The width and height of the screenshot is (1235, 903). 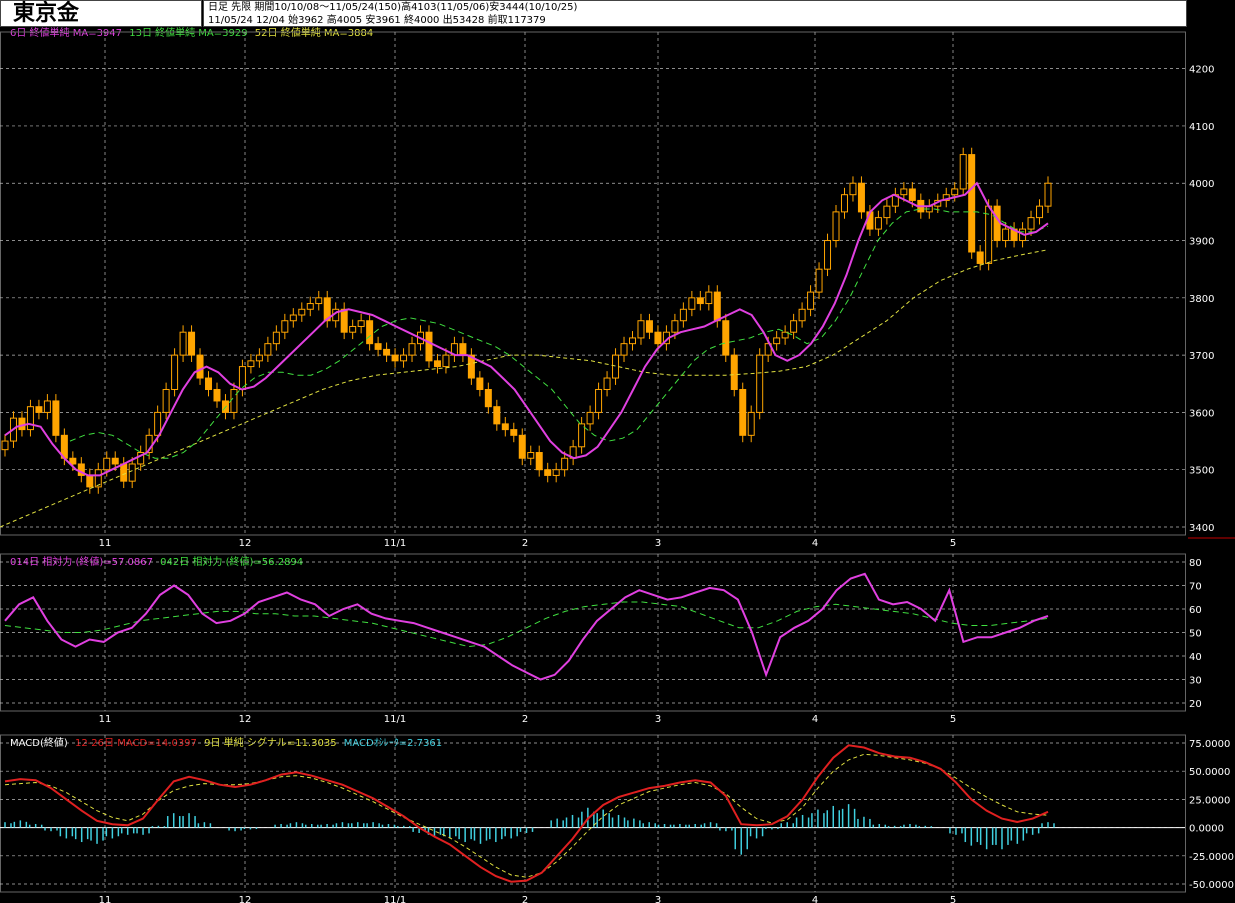 What do you see at coordinates (525, 719) in the screenshot?
I see `rsi-x-tick-label: 2` at bounding box center [525, 719].